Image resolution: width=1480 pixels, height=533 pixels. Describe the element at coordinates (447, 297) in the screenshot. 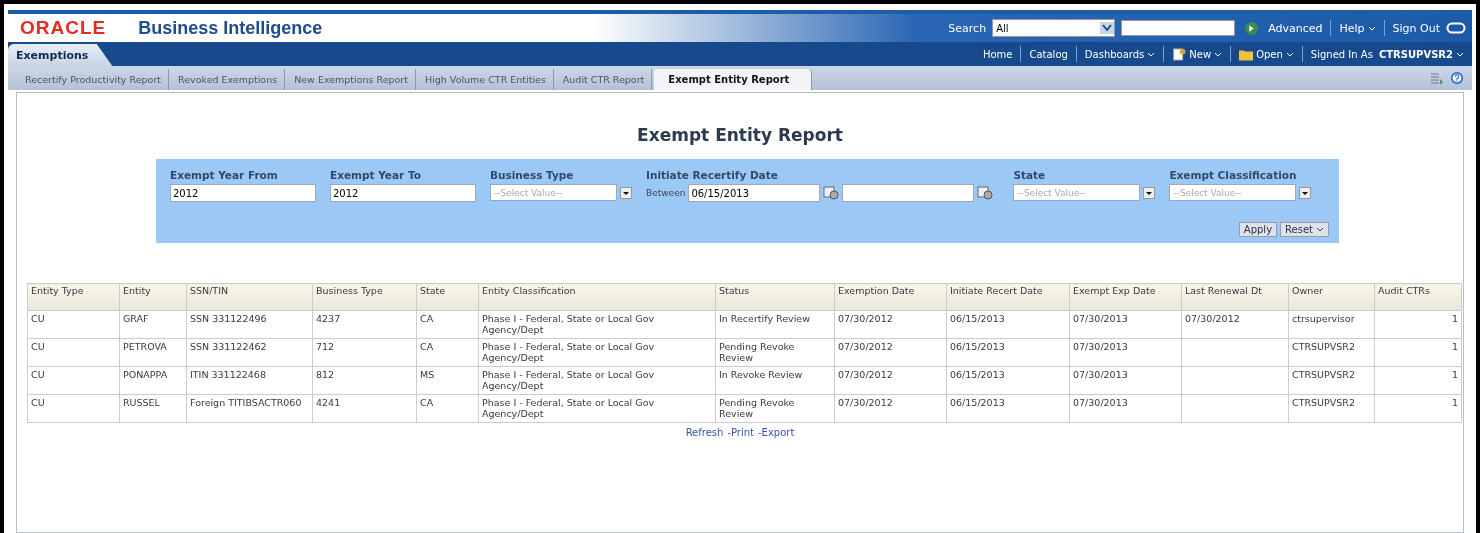

I see `column-header: State` at that location.